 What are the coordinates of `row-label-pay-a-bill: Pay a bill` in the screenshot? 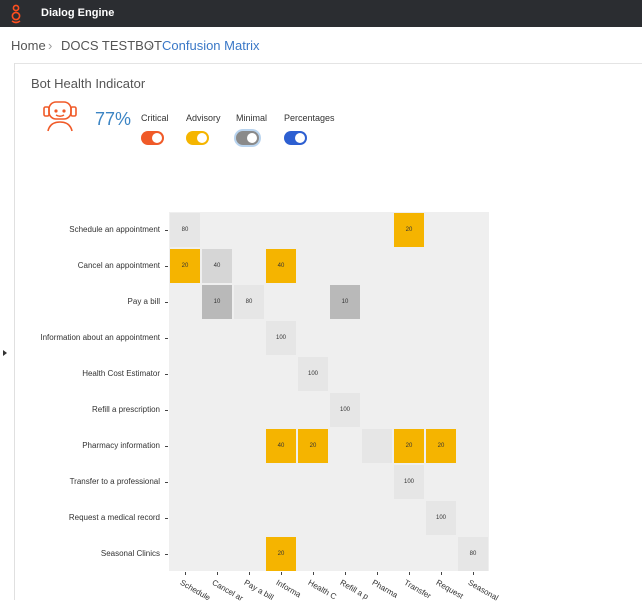 It's located at (143, 301).